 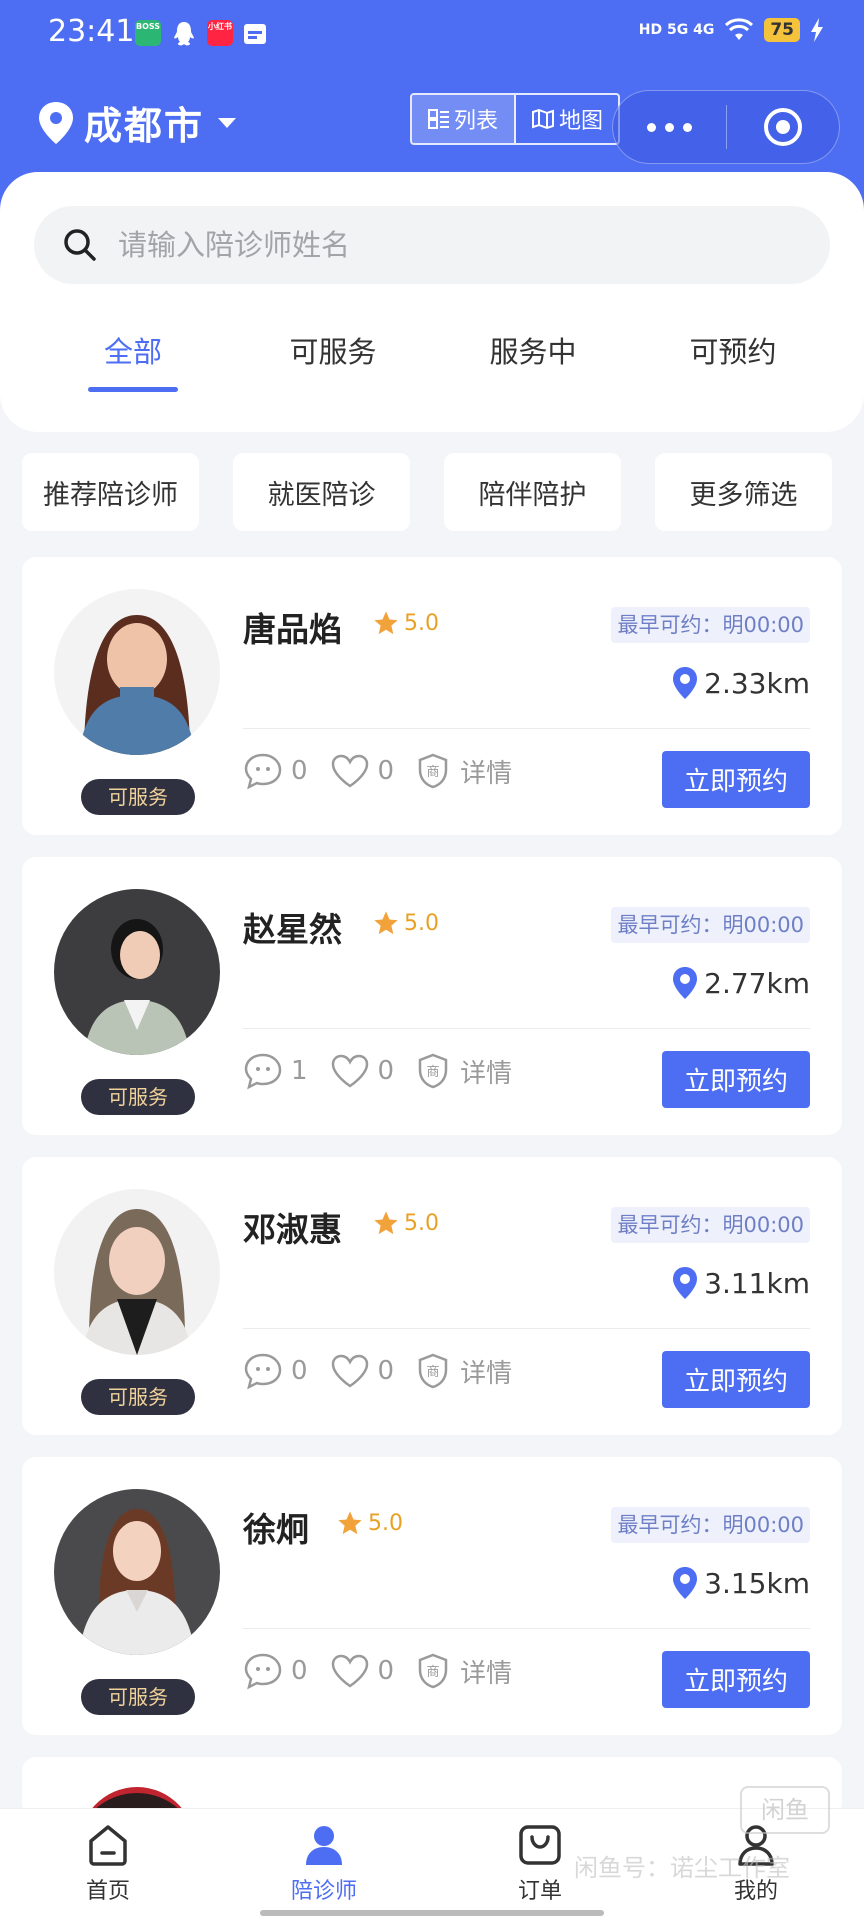 What do you see at coordinates (333, 361) in the screenshot?
I see `tab-available: 可服务` at bounding box center [333, 361].